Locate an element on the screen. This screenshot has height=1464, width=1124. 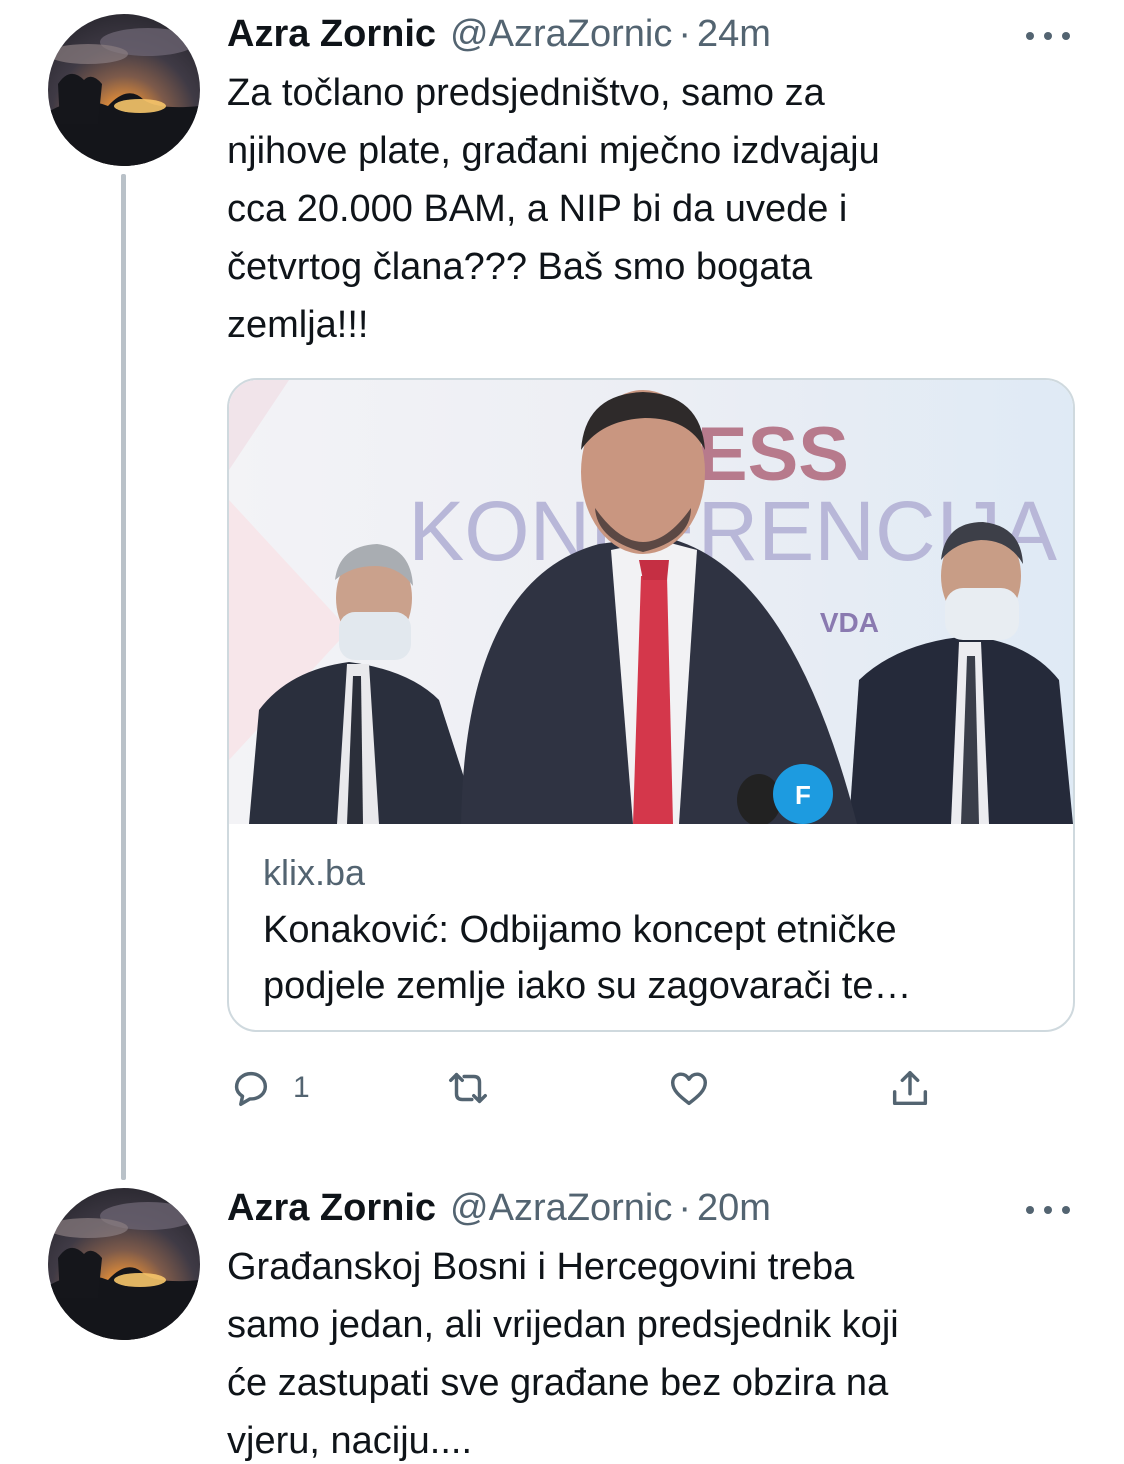
reply-button: 1 is located at coordinates (268, 1088).